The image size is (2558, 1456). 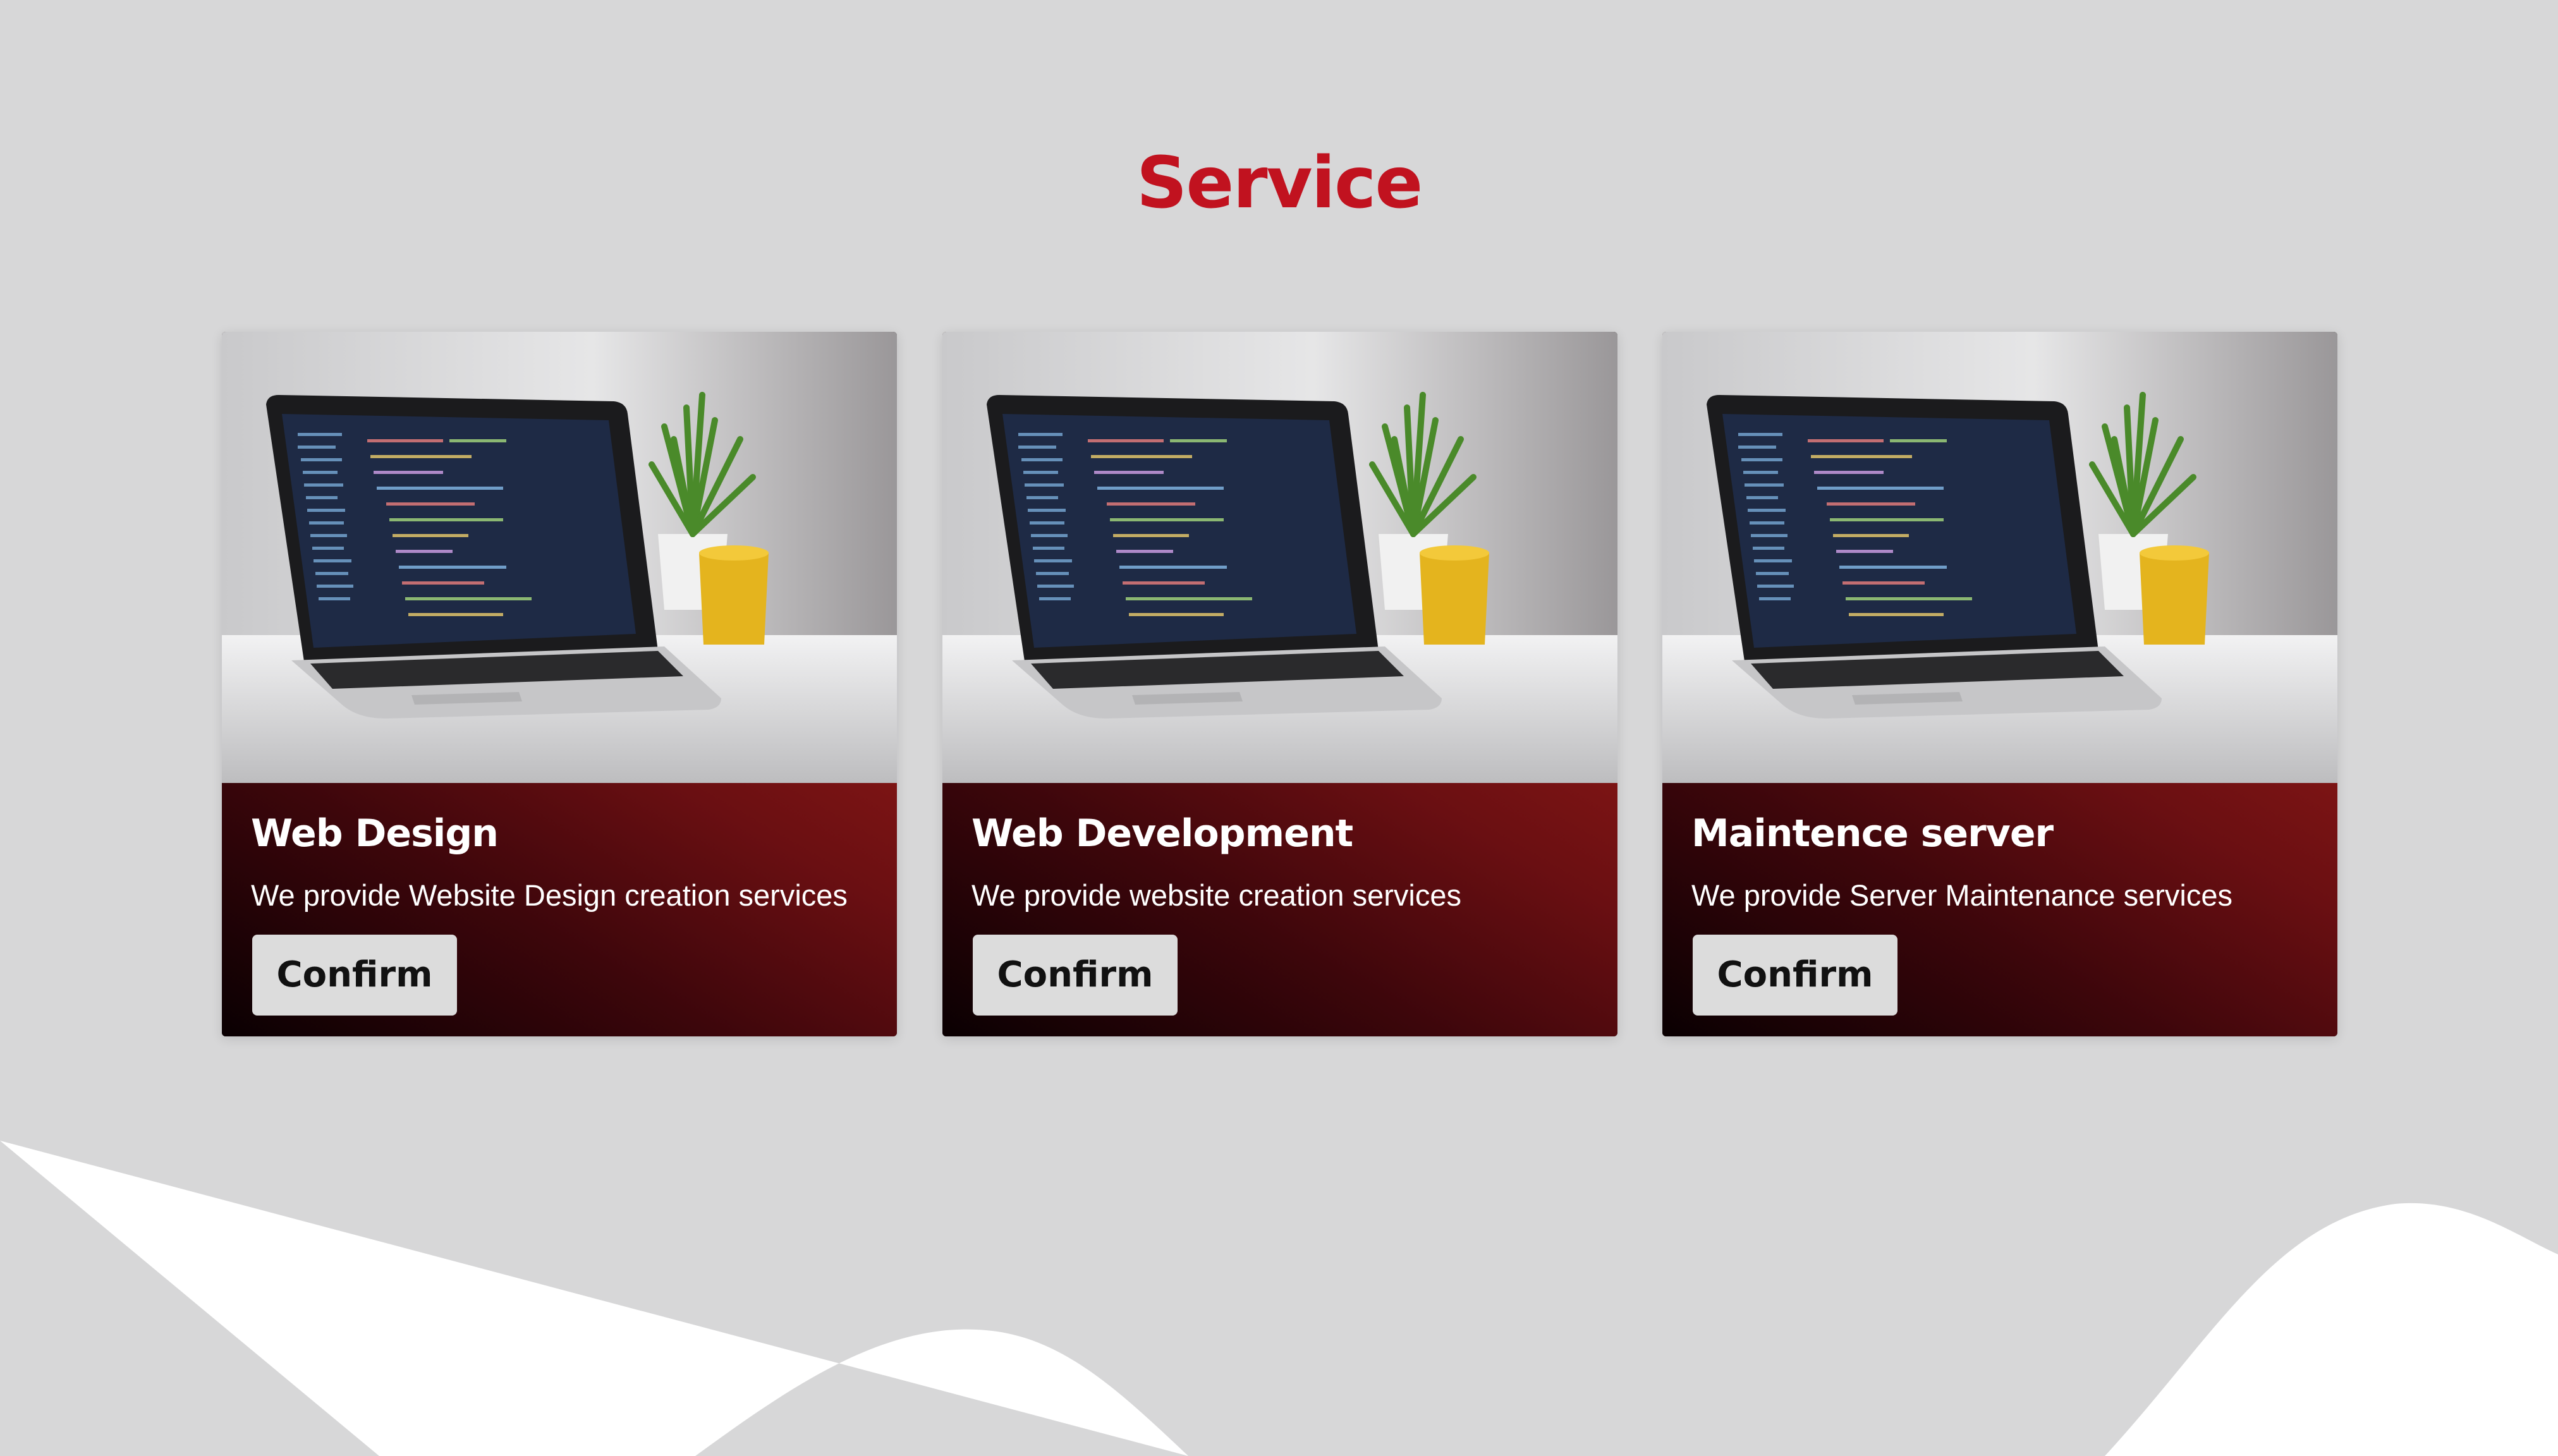 I want to click on section-title: Service, so click(x=1279, y=183).